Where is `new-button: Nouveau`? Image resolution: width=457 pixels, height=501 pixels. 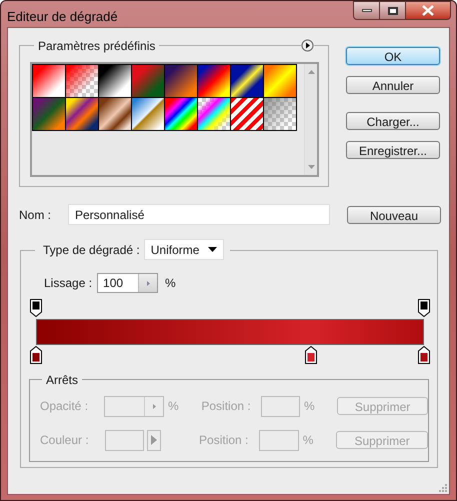
new-button: Nouveau is located at coordinates (394, 215).